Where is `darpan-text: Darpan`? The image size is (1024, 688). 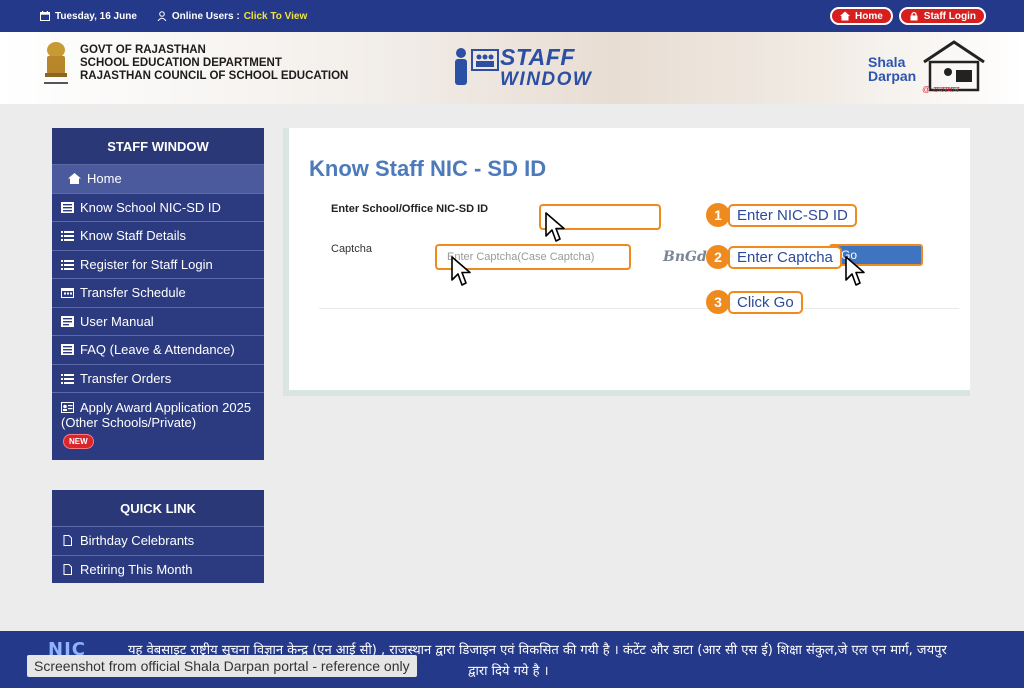
darpan-text: Darpan is located at coordinates (892, 76).